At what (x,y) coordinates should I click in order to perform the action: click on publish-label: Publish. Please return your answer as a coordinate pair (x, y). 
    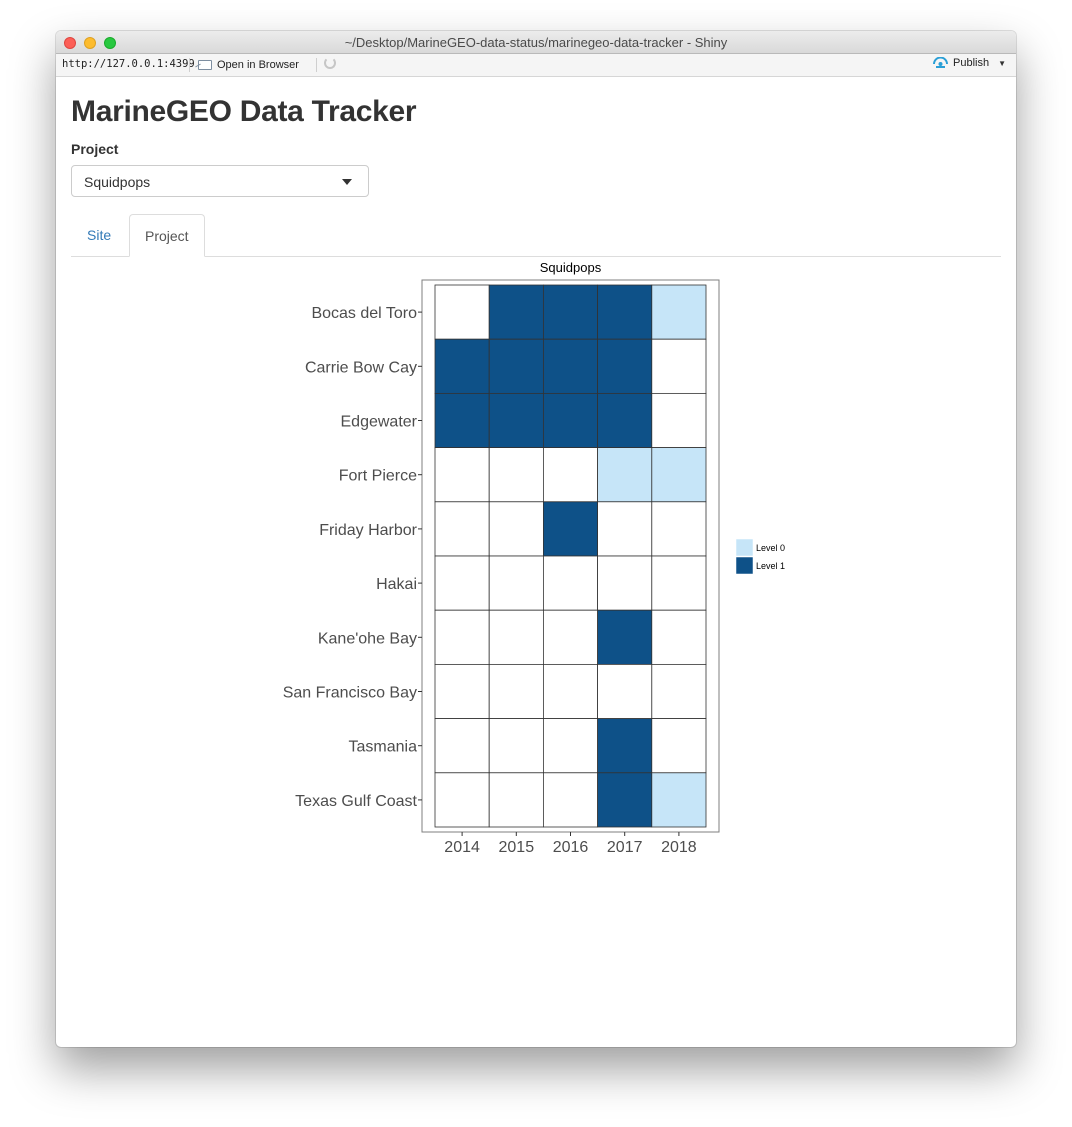
    Looking at the image, I should click on (971, 63).